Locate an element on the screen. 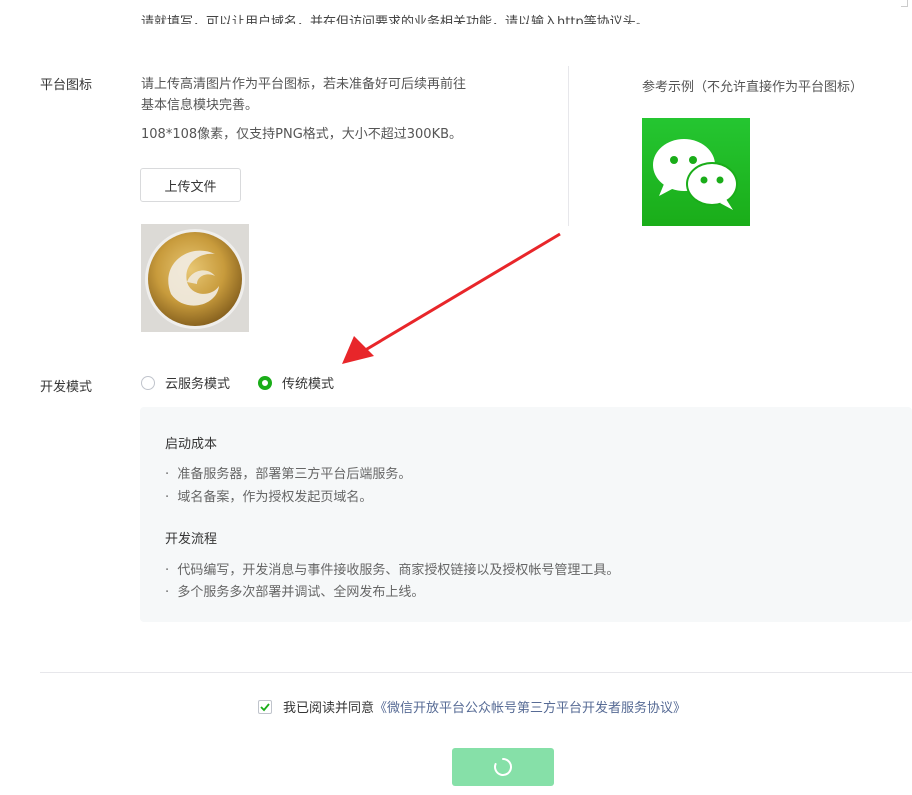  scrollbar-corner is located at coordinates (904, 3).